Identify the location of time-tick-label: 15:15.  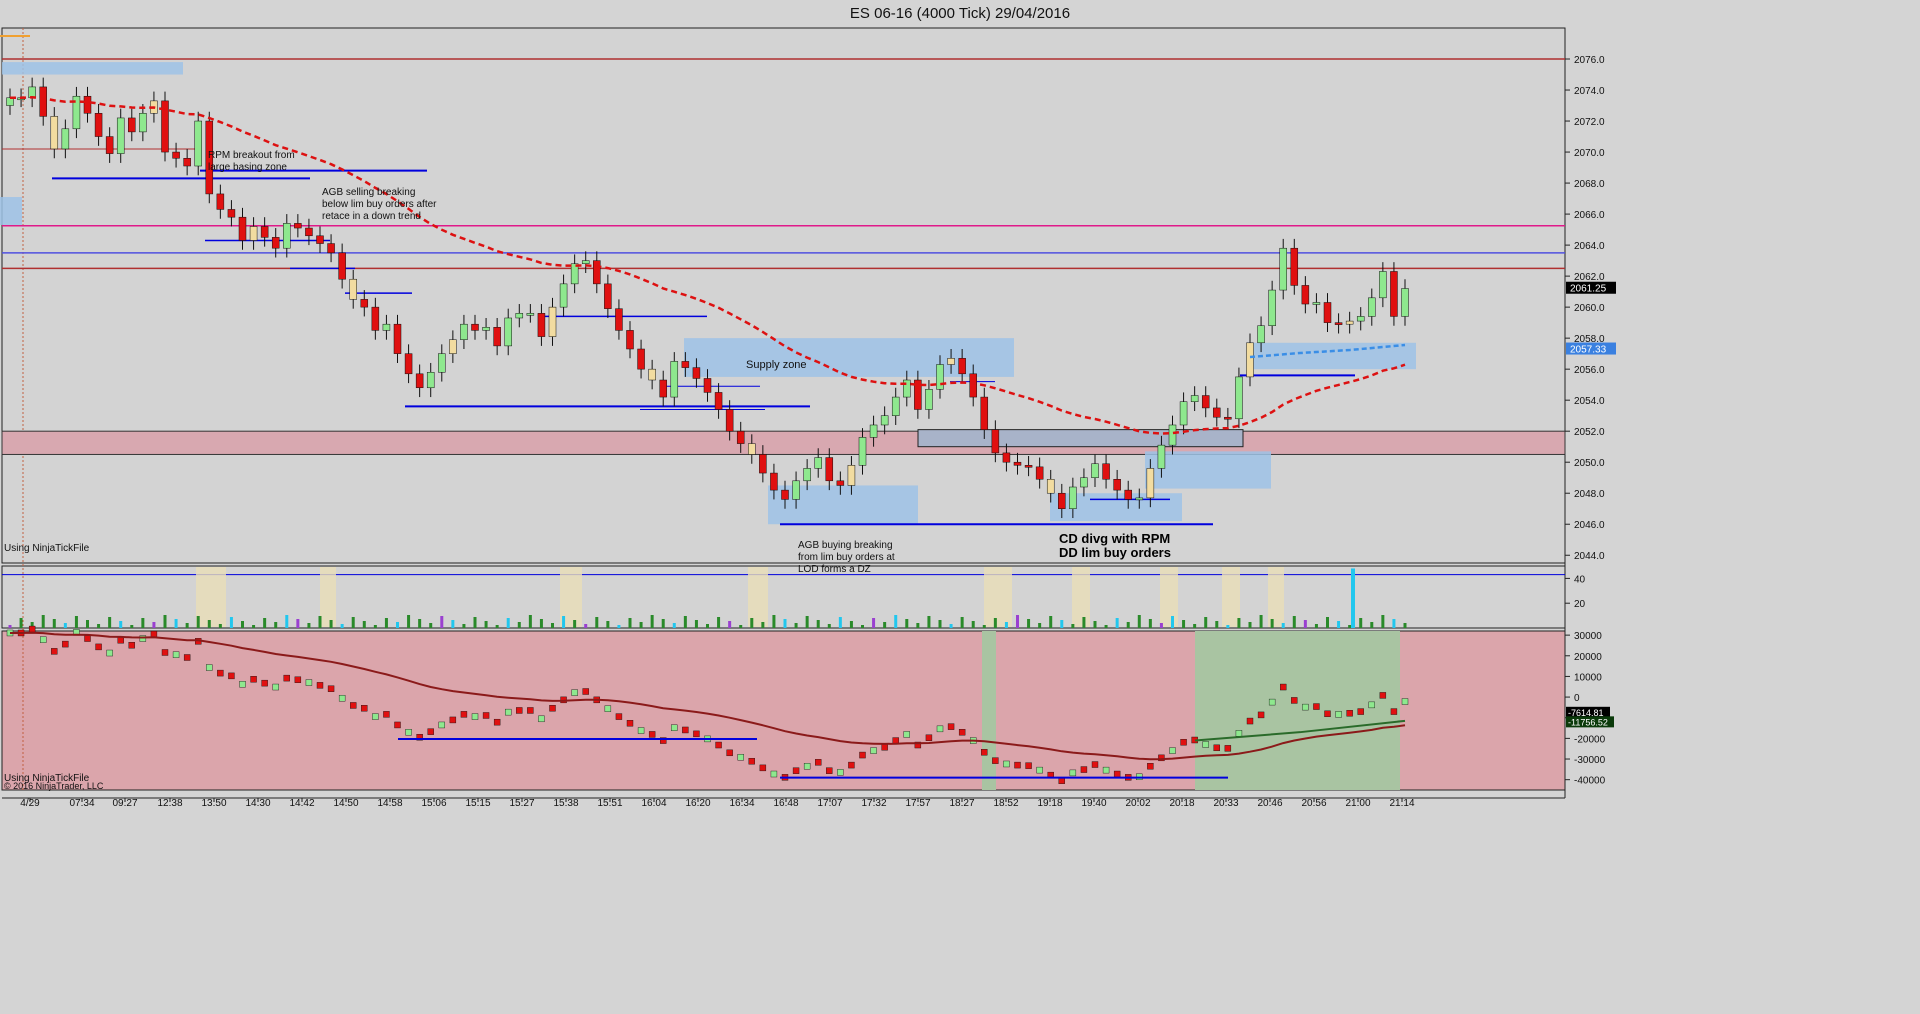
(477, 803).